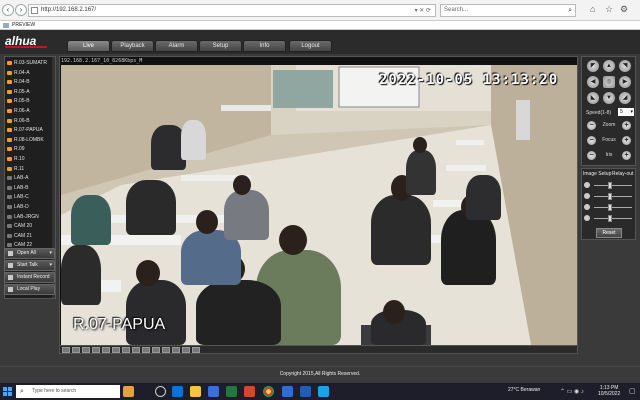 The height and width of the screenshot is (400, 640). I want to click on back-icon: ‹, so click(8, 10).